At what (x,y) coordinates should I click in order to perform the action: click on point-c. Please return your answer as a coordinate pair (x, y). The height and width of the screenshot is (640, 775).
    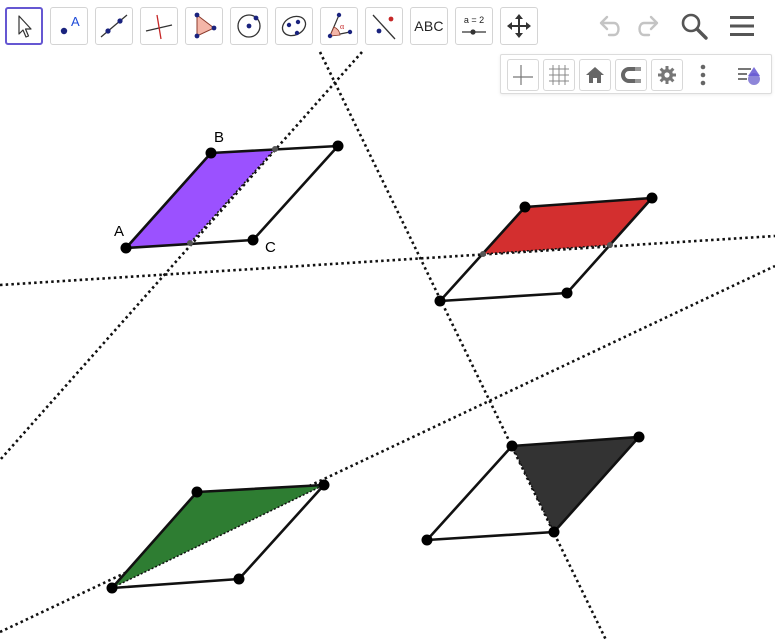
    Looking at the image, I should click on (253, 240).